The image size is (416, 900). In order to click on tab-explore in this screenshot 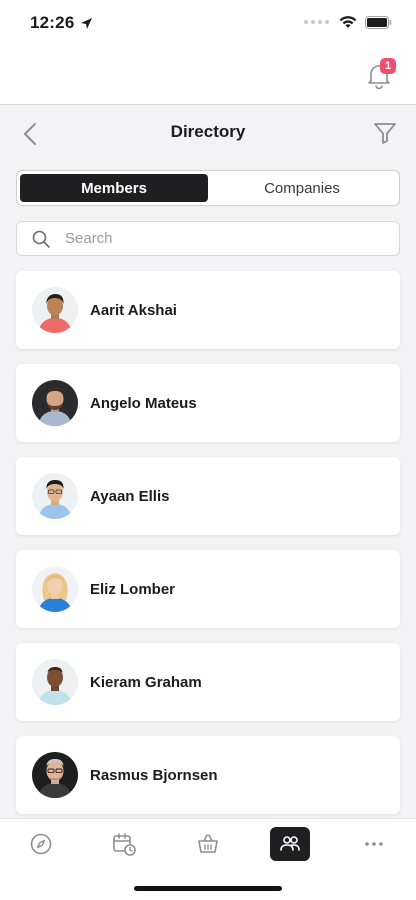, I will do `click(41, 844)`.